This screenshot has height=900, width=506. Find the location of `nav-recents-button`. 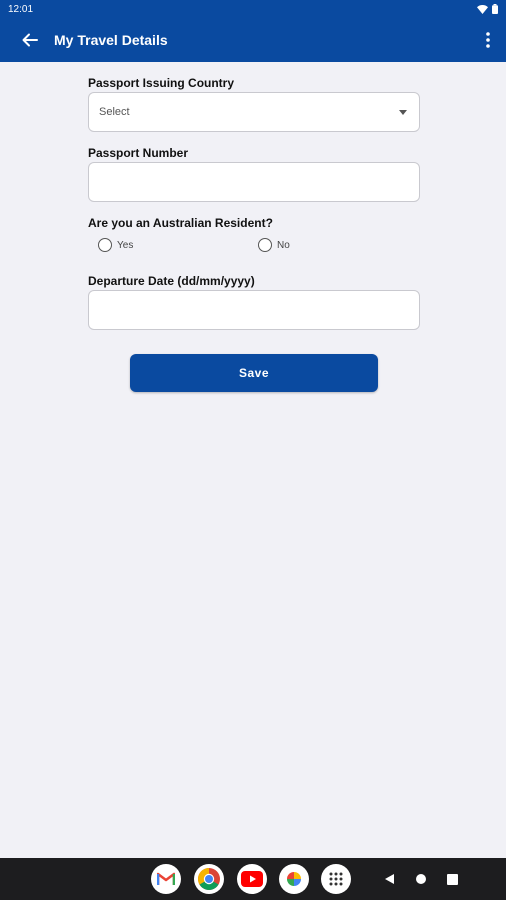

nav-recents-button is located at coordinates (452, 879).